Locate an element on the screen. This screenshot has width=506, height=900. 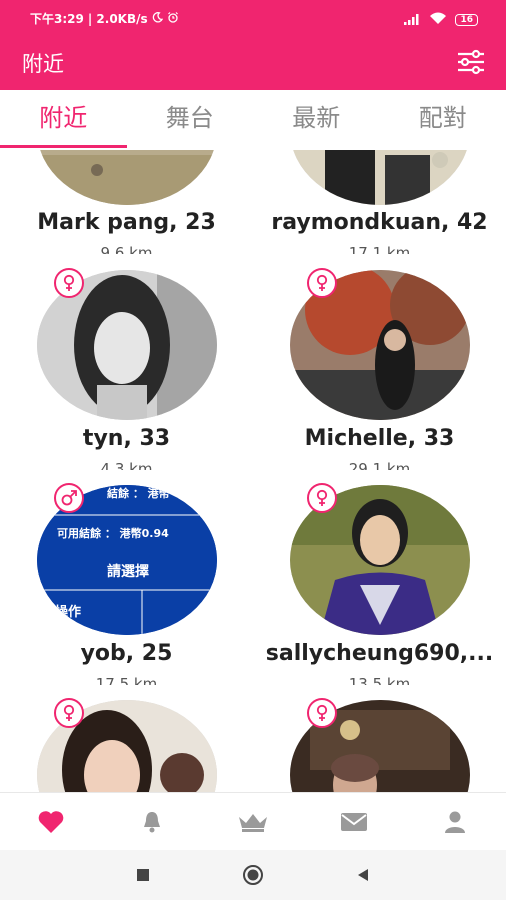
profile-distance: 4.3 km is located at coordinates (126, 465).